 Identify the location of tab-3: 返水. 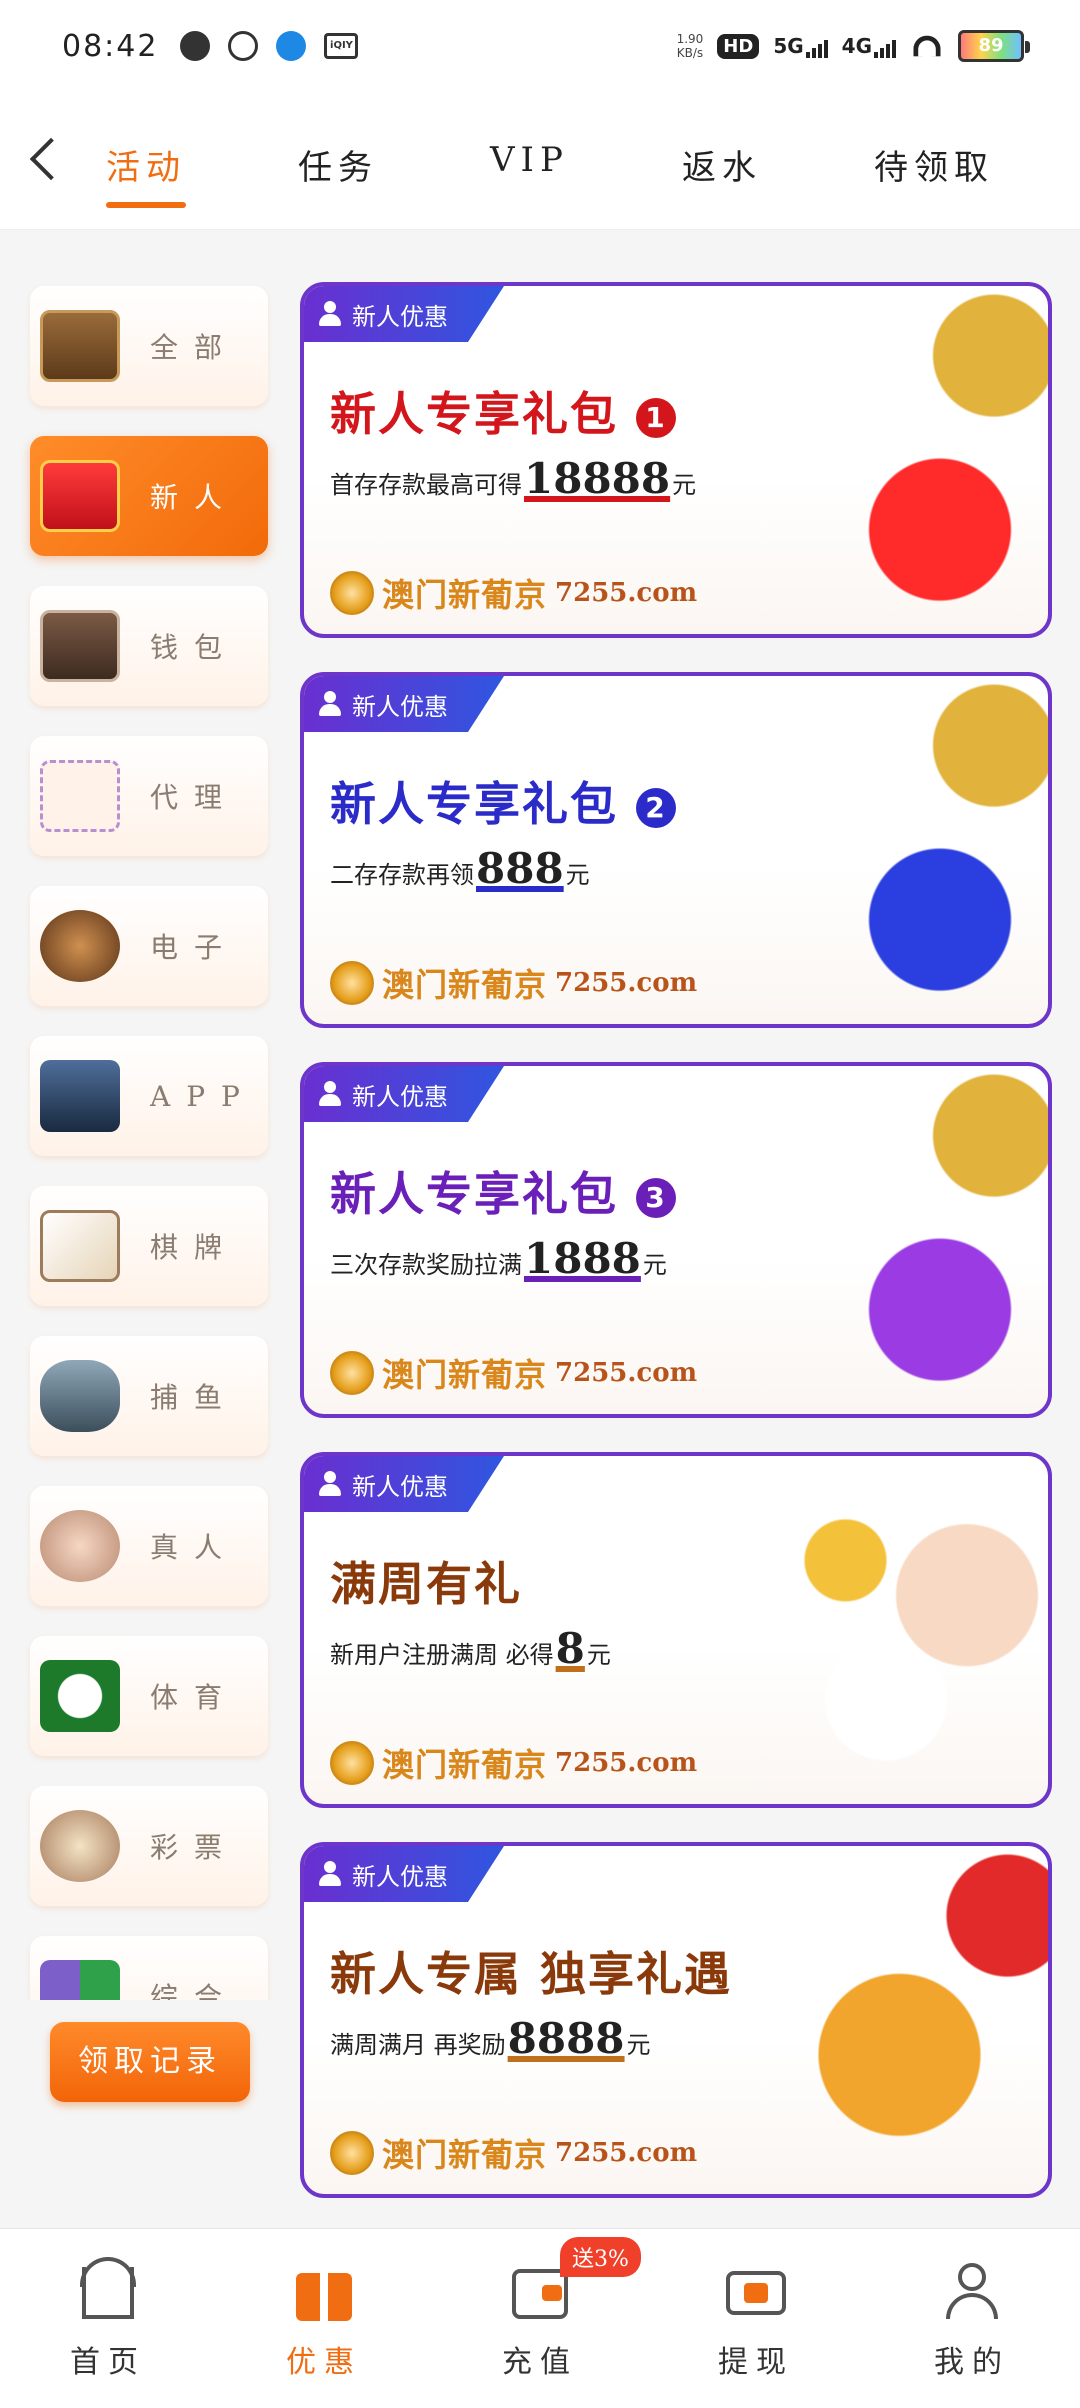
(778, 174).